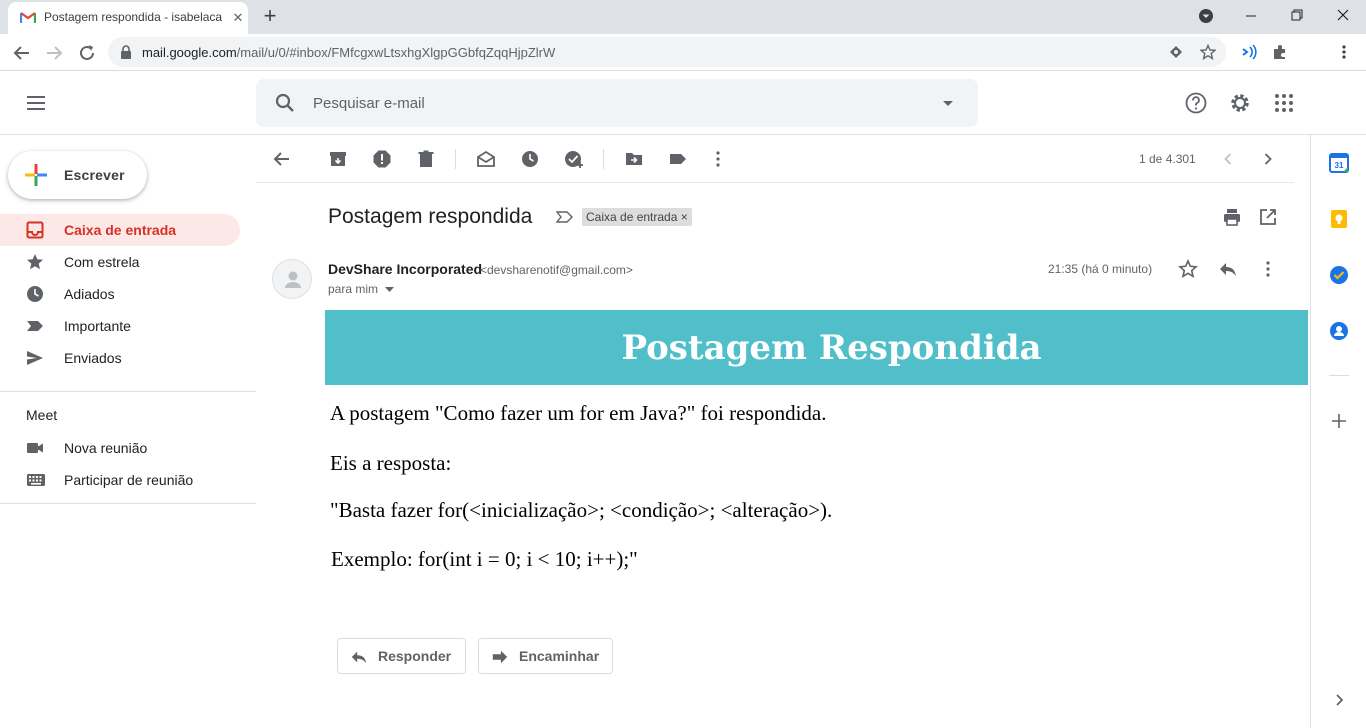 This screenshot has height=728, width=1366. What do you see at coordinates (54, 53) in the screenshot?
I see `forward-icon` at bounding box center [54, 53].